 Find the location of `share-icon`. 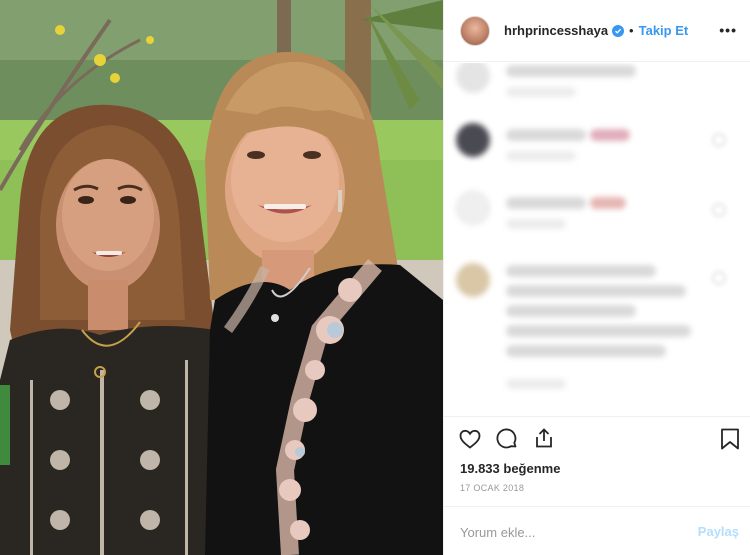

share-icon is located at coordinates (544, 440).